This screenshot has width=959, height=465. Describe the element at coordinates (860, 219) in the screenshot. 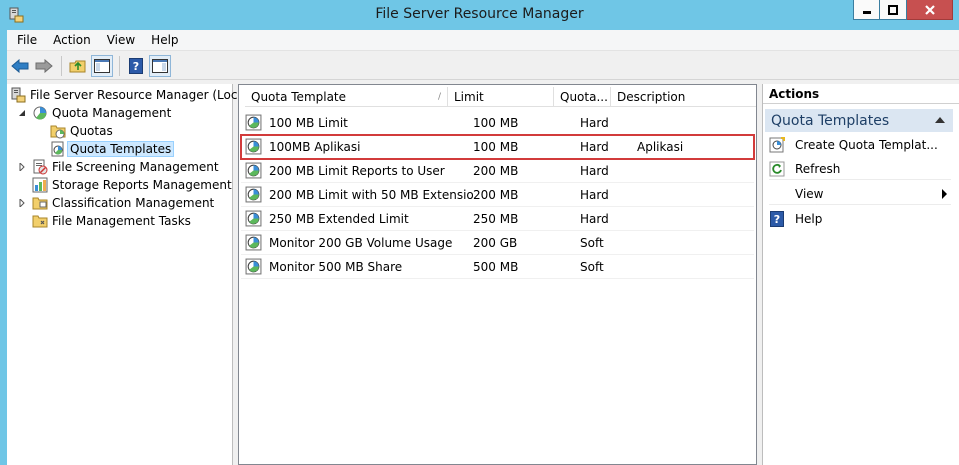

I see `action-help: ? Help` at that location.